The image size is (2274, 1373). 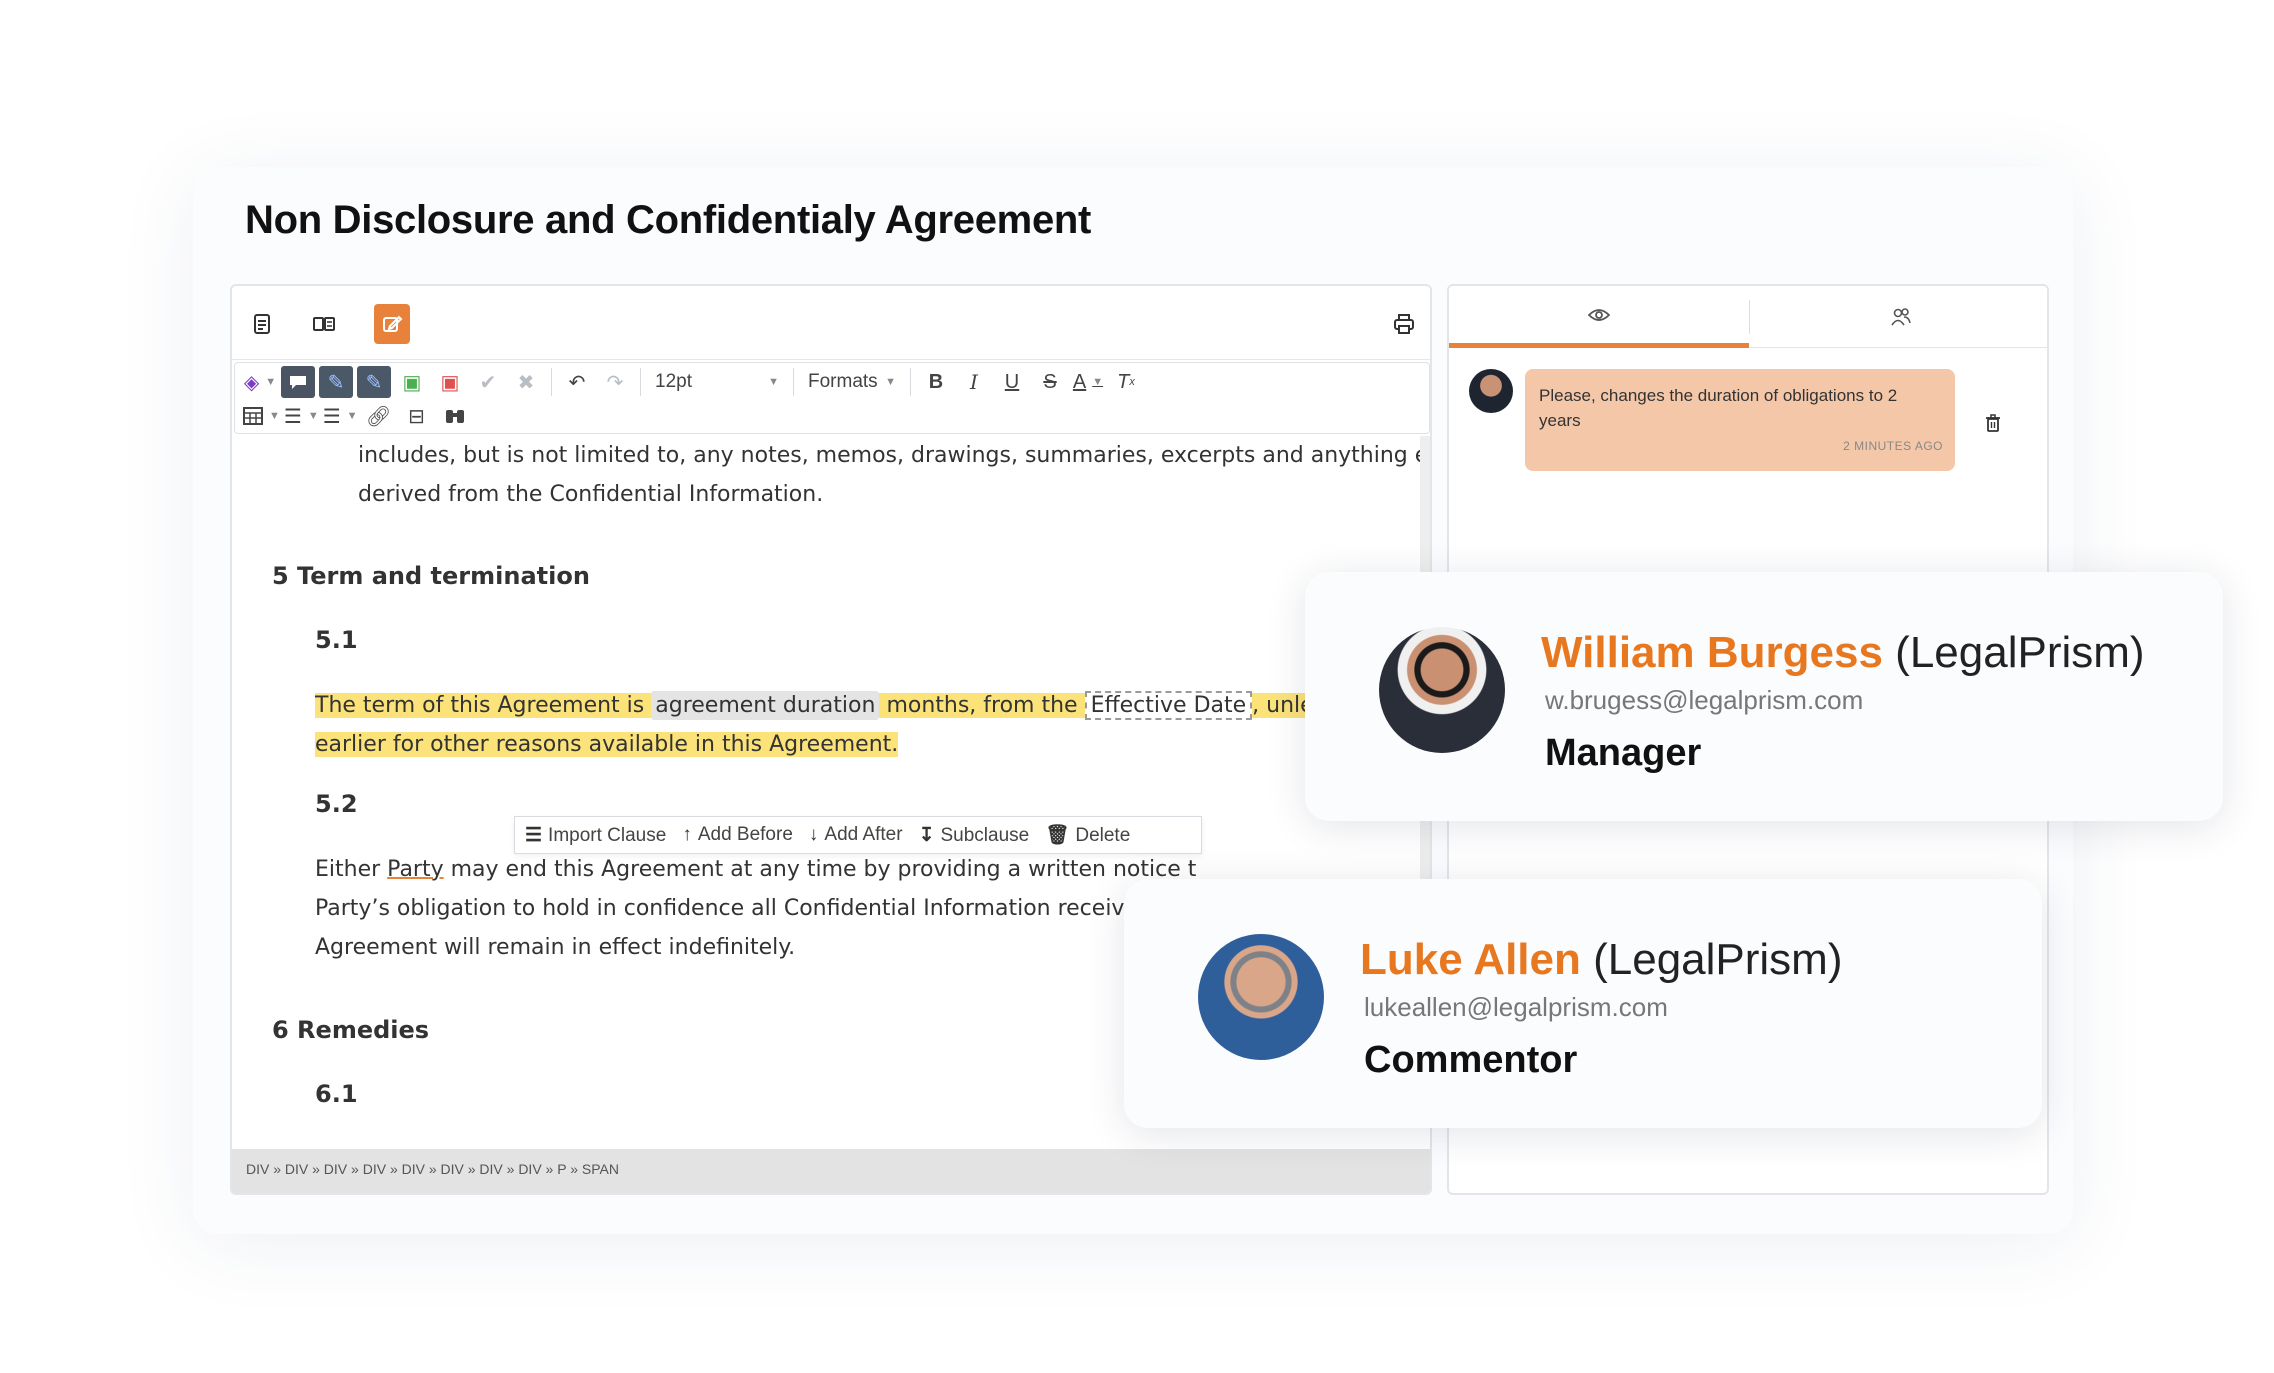 What do you see at coordinates (336, 1094) in the screenshot?
I see `clause-number: 6.1` at bounding box center [336, 1094].